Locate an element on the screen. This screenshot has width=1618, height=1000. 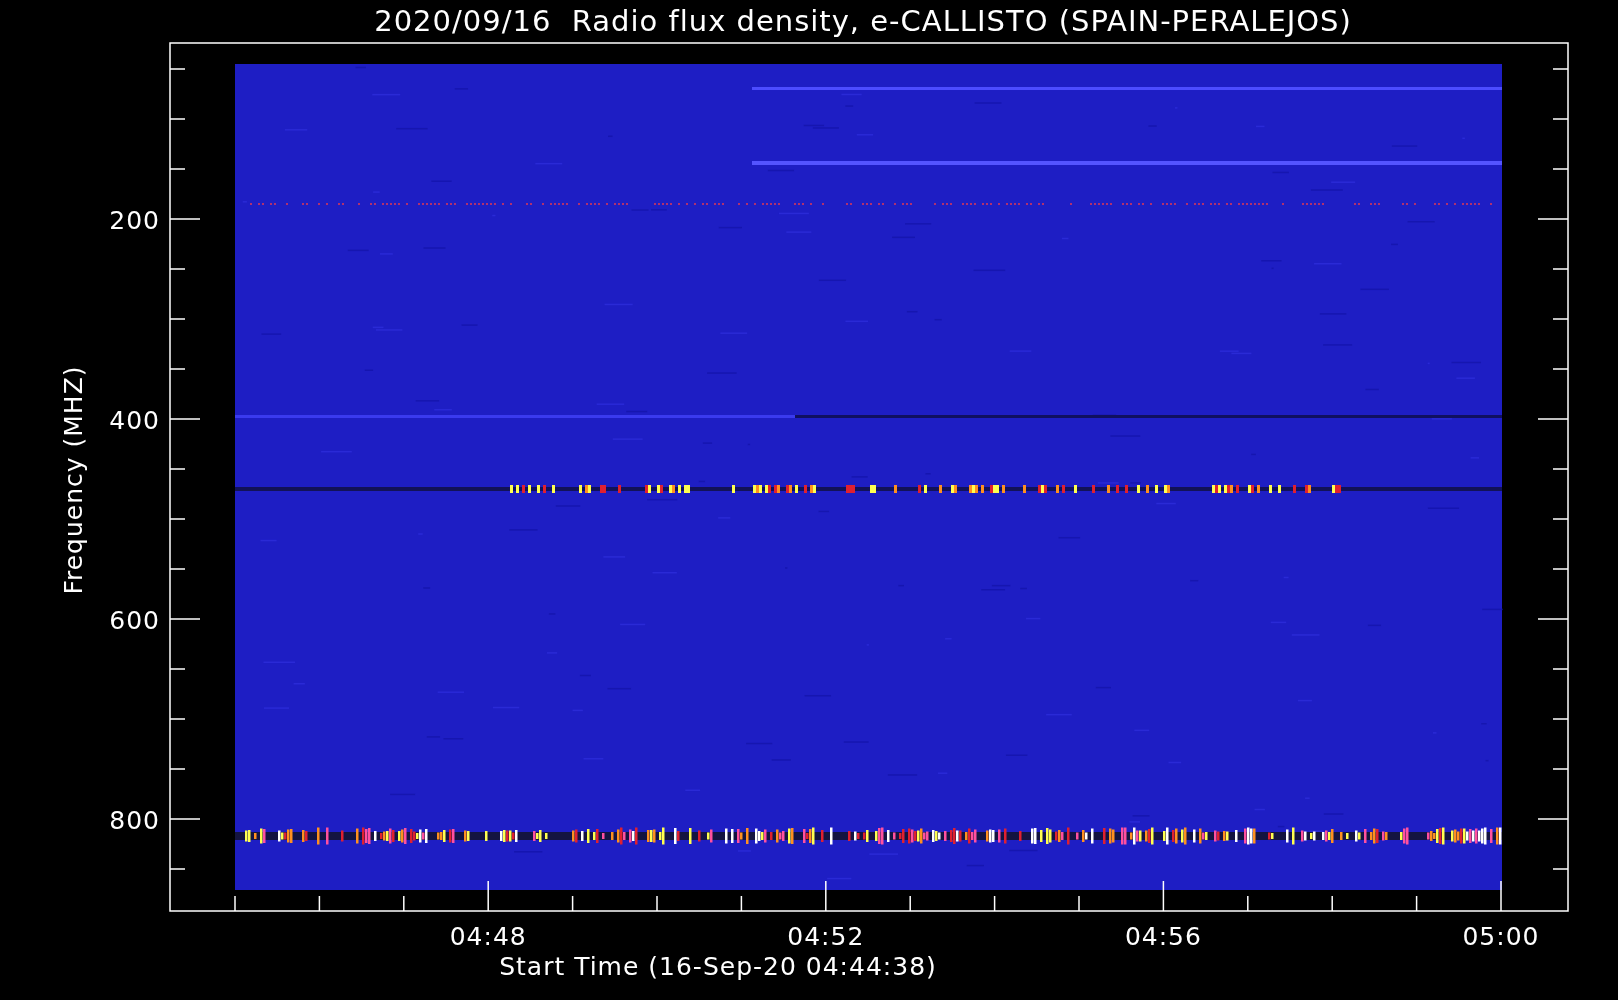
chart-title: 2020/09/16 Radio flux density, e-CALLISTO (SPAIN-PERALEJOS) is located at coordinates (863, 21).